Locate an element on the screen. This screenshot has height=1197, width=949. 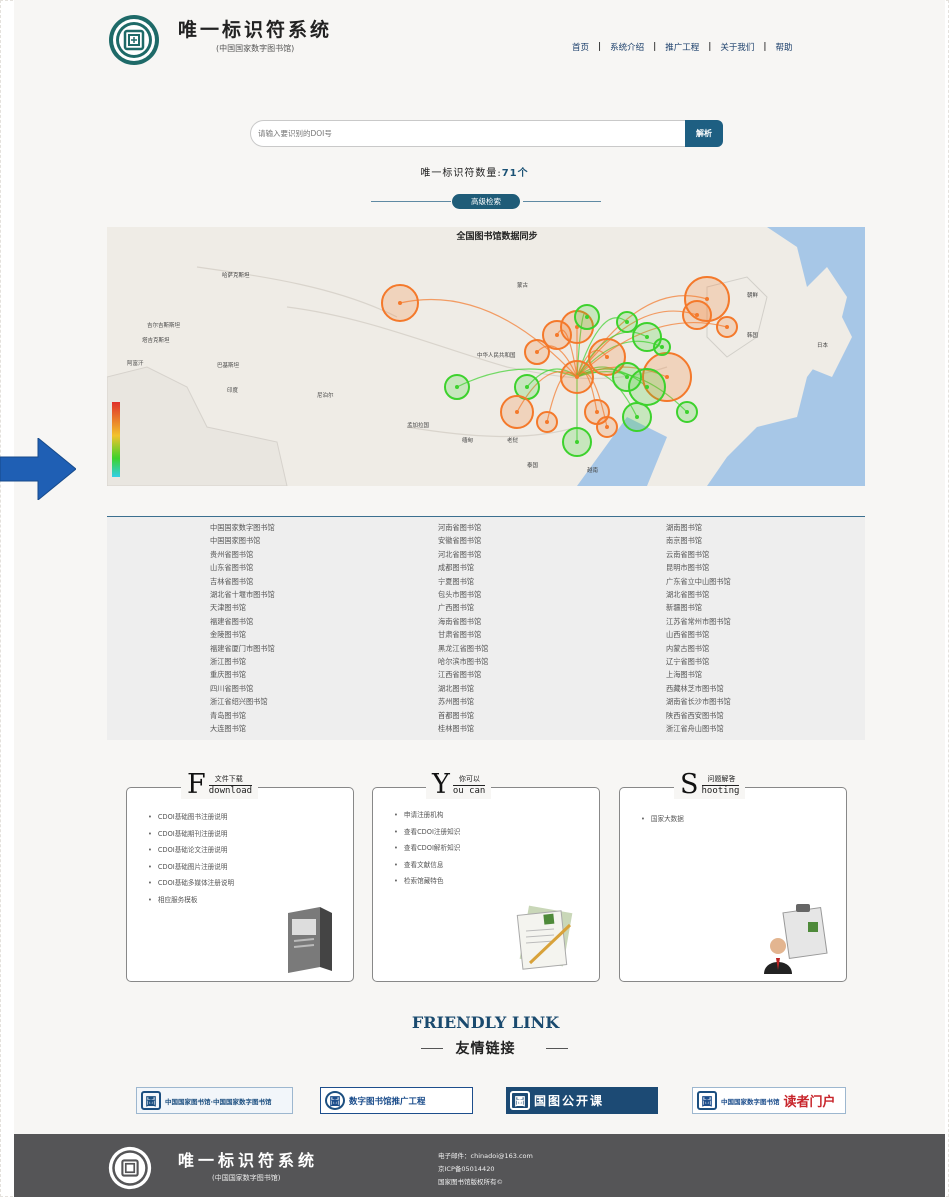
library-item: 广东省立中山图书馆 is located at coordinates (698, 581).